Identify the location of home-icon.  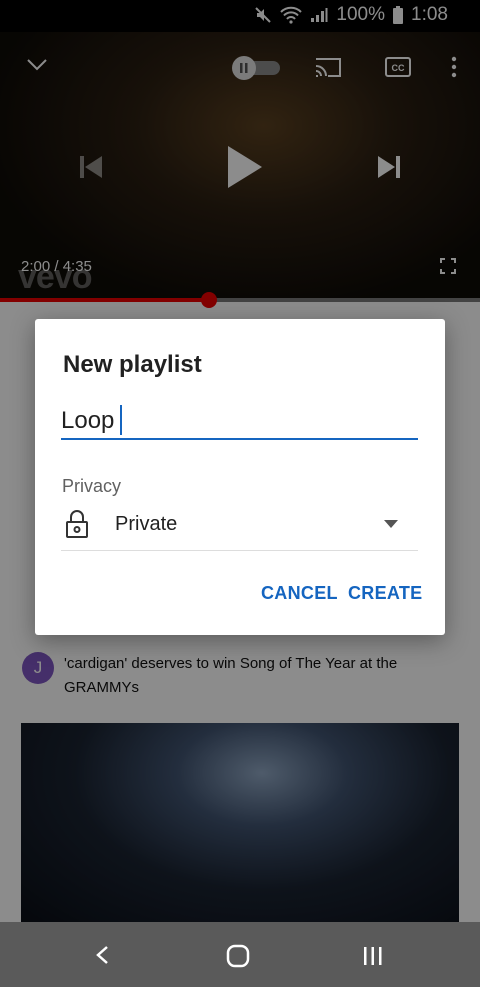
(238, 956).